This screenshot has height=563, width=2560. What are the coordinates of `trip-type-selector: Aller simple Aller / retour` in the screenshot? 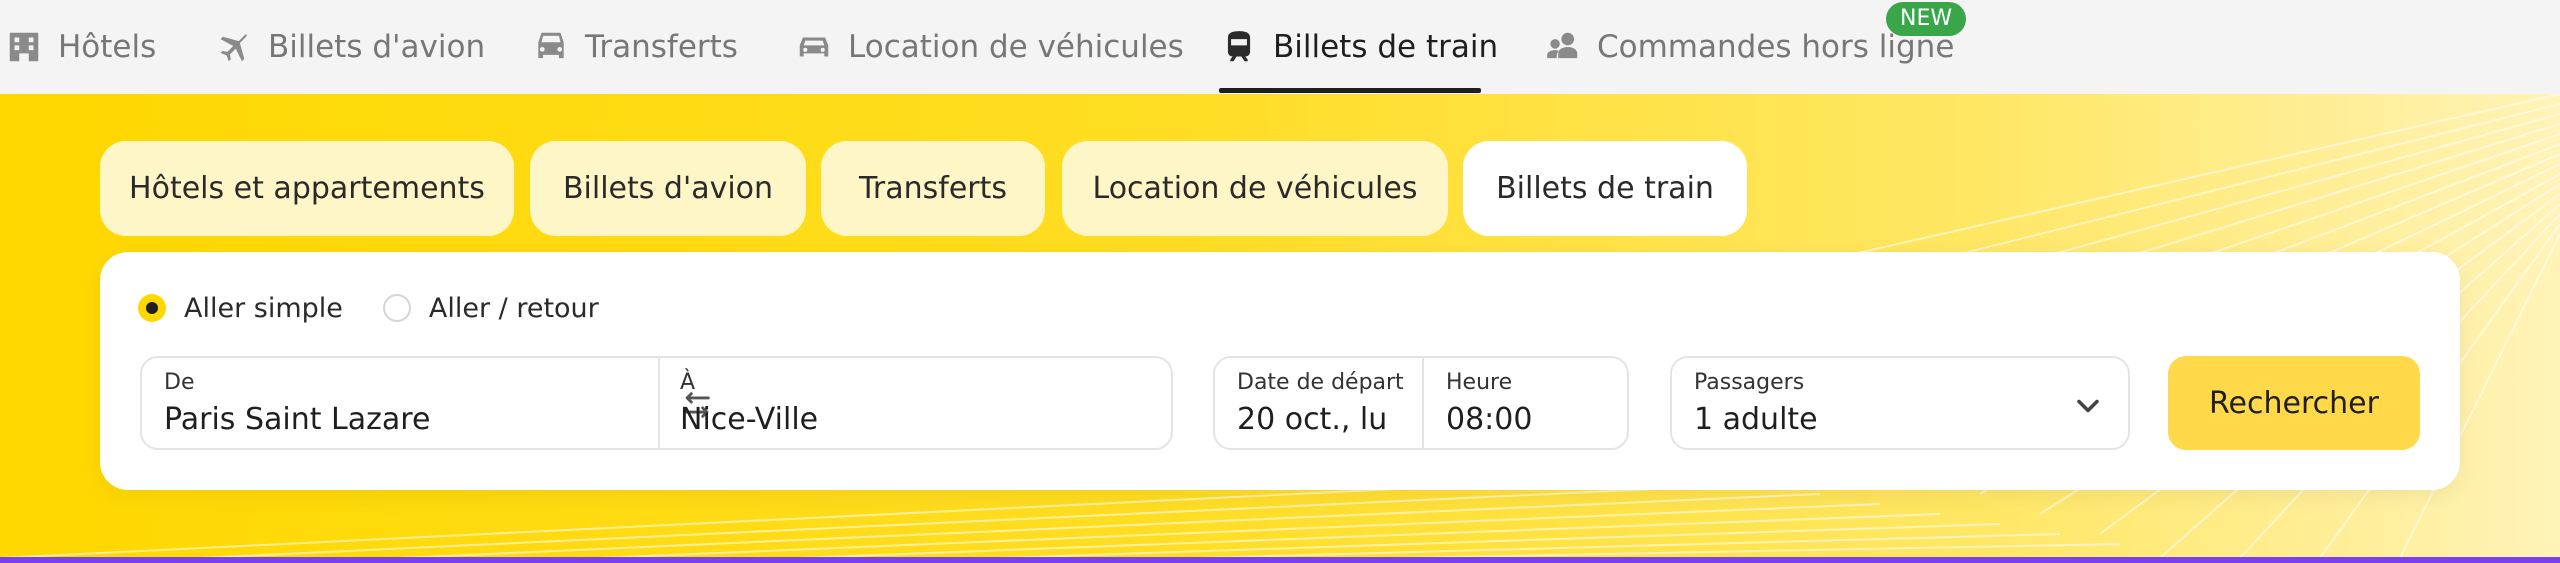 It's located at (388, 308).